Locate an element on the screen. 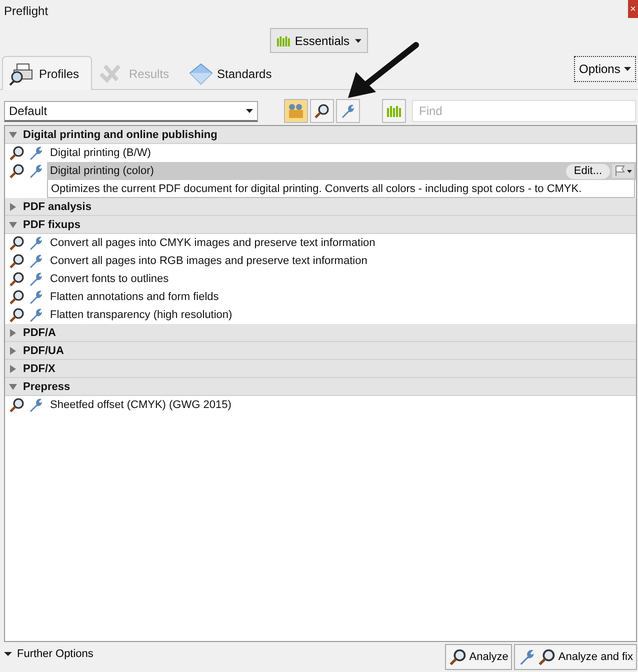  flag-dropdown-icon is located at coordinates (623, 171).